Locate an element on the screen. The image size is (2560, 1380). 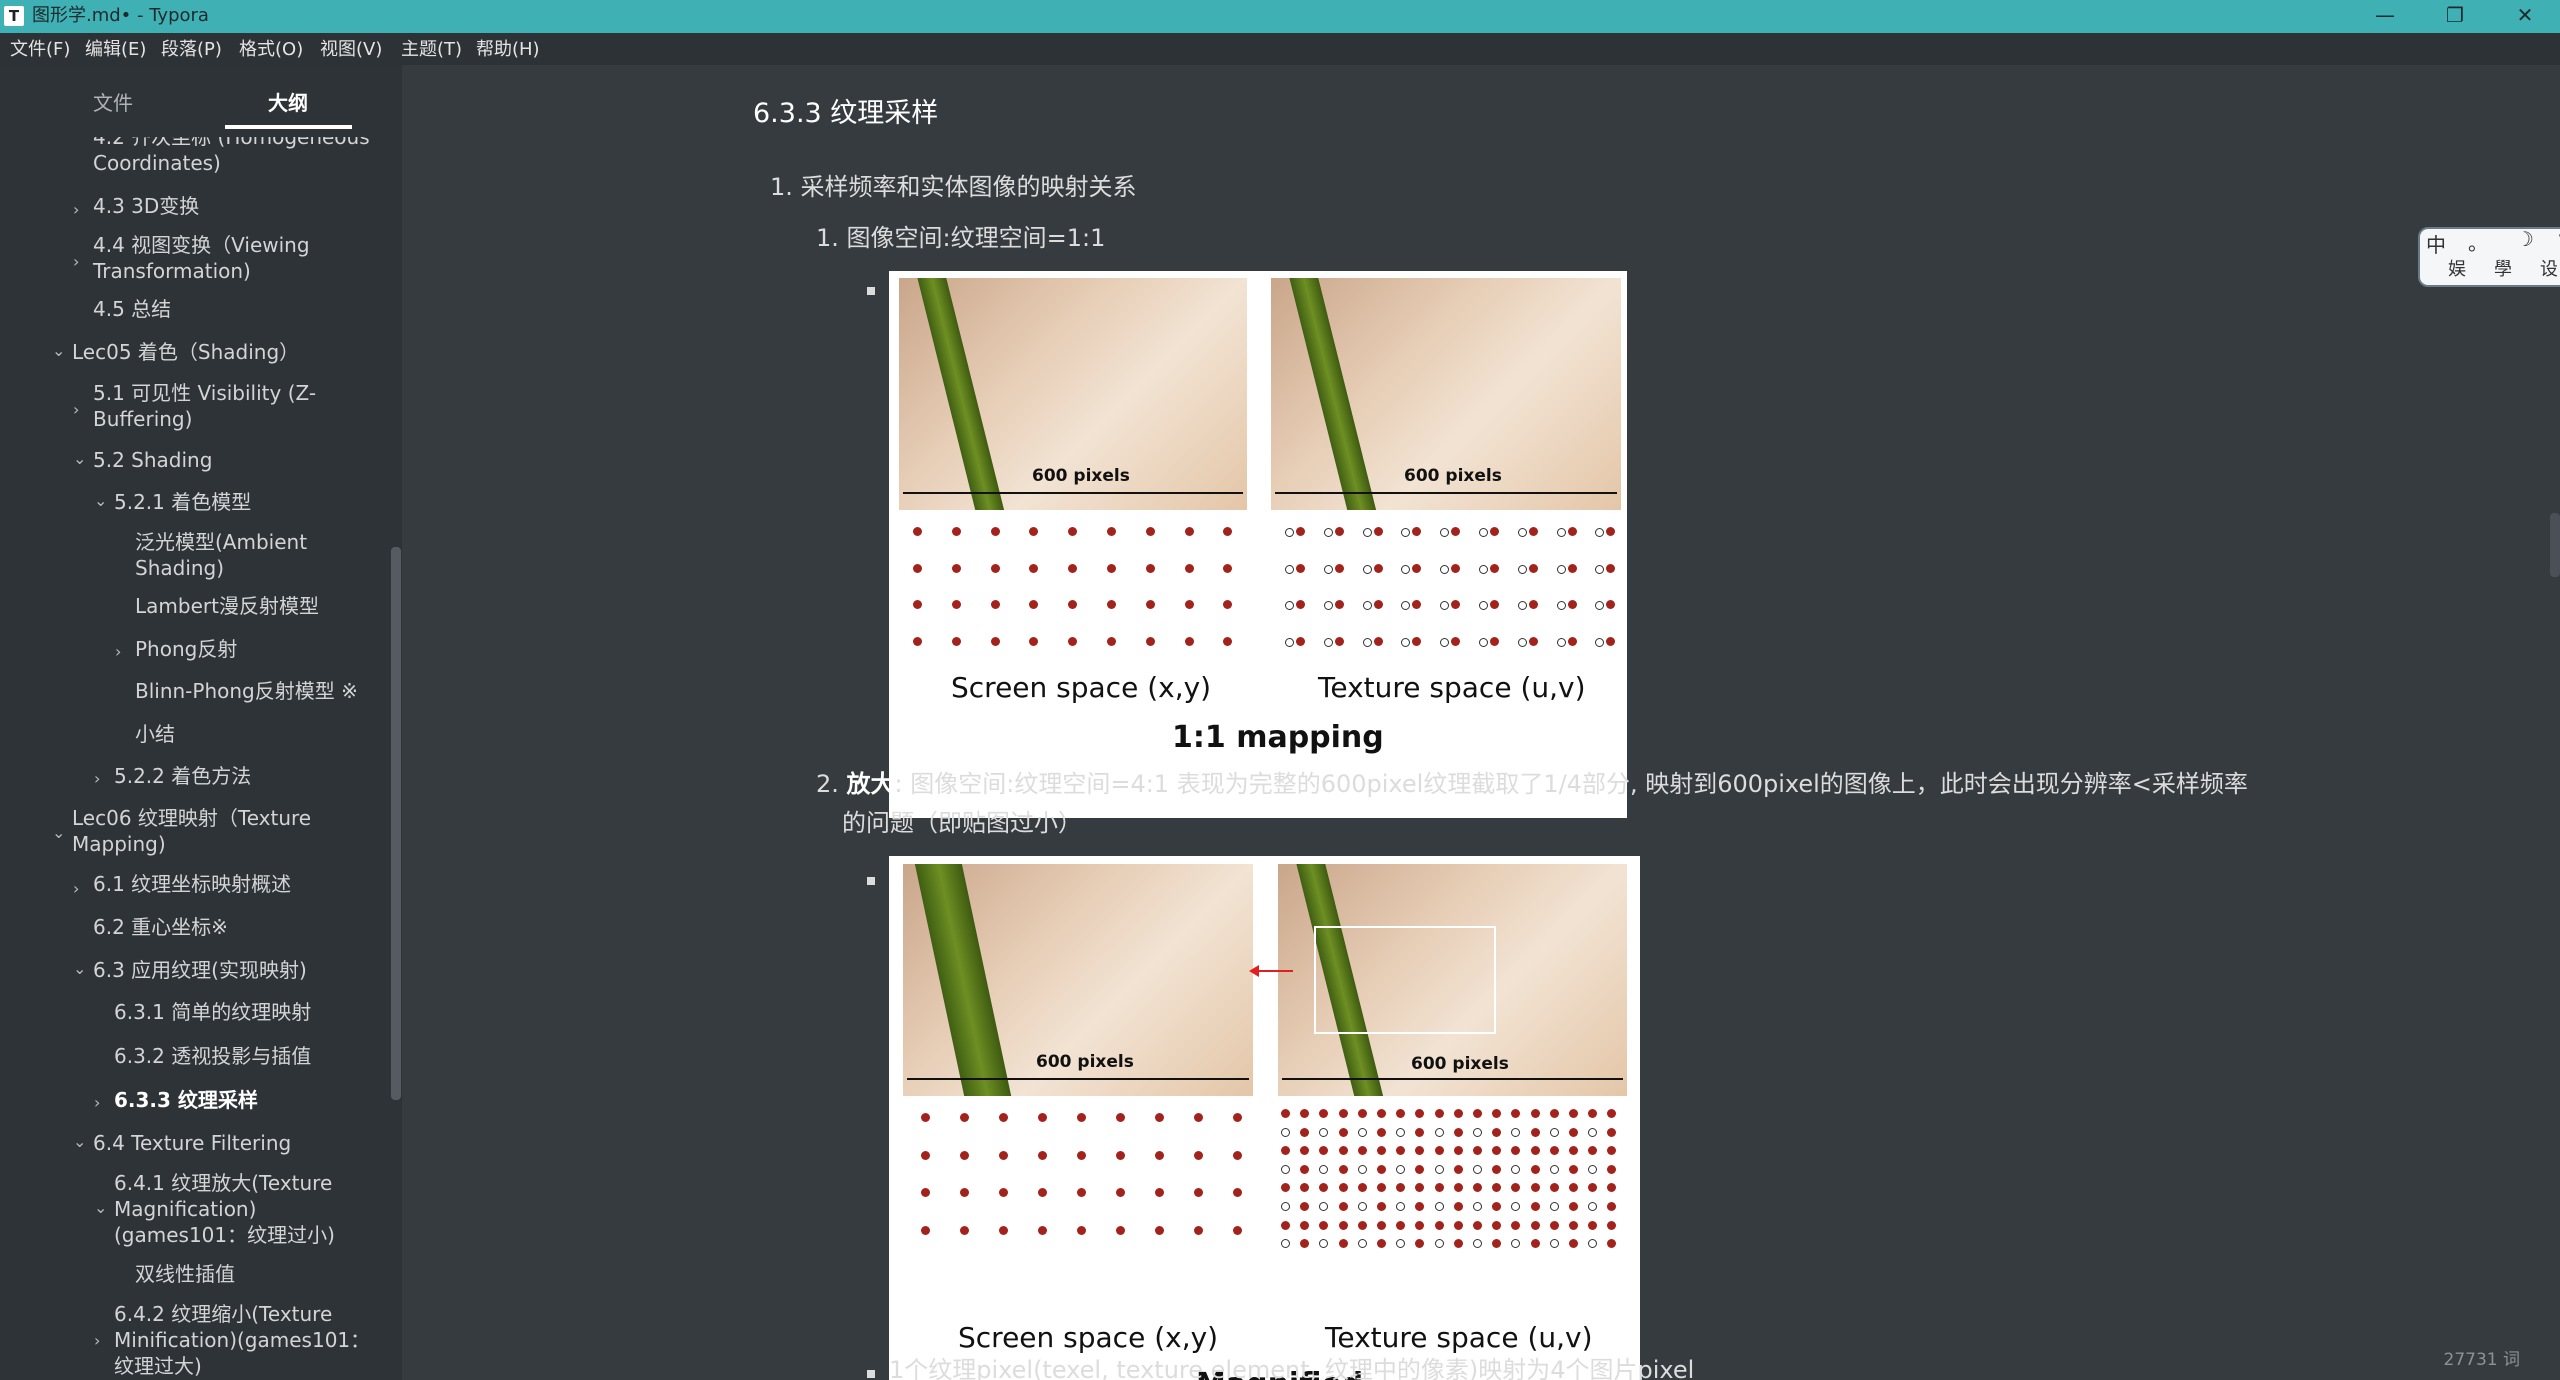
menu-edit: 编辑(E) is located at coordinates (115, 50).